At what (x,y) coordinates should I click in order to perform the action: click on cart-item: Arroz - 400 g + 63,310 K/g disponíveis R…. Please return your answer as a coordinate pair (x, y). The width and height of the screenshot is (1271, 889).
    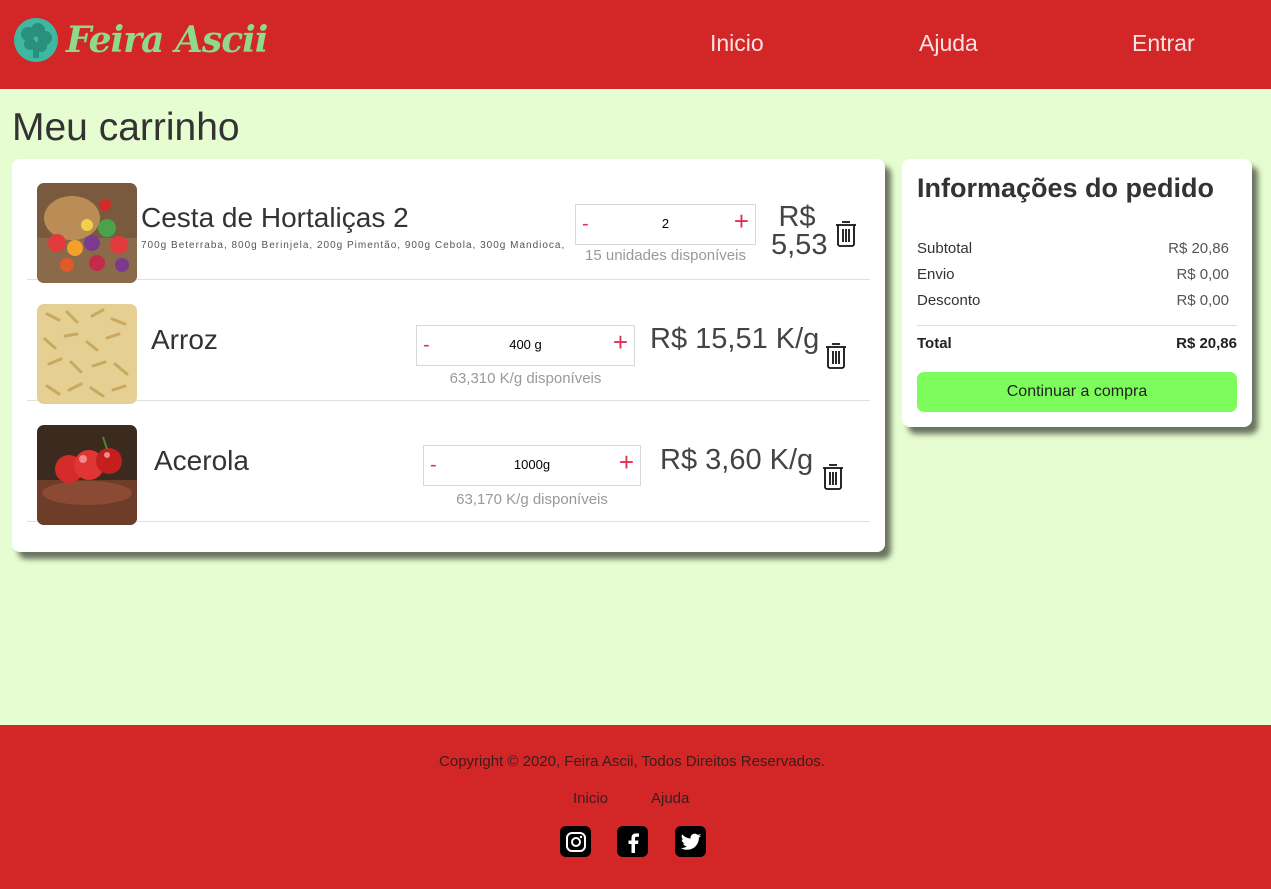
    Looking at the image, I should click on (448, 342).